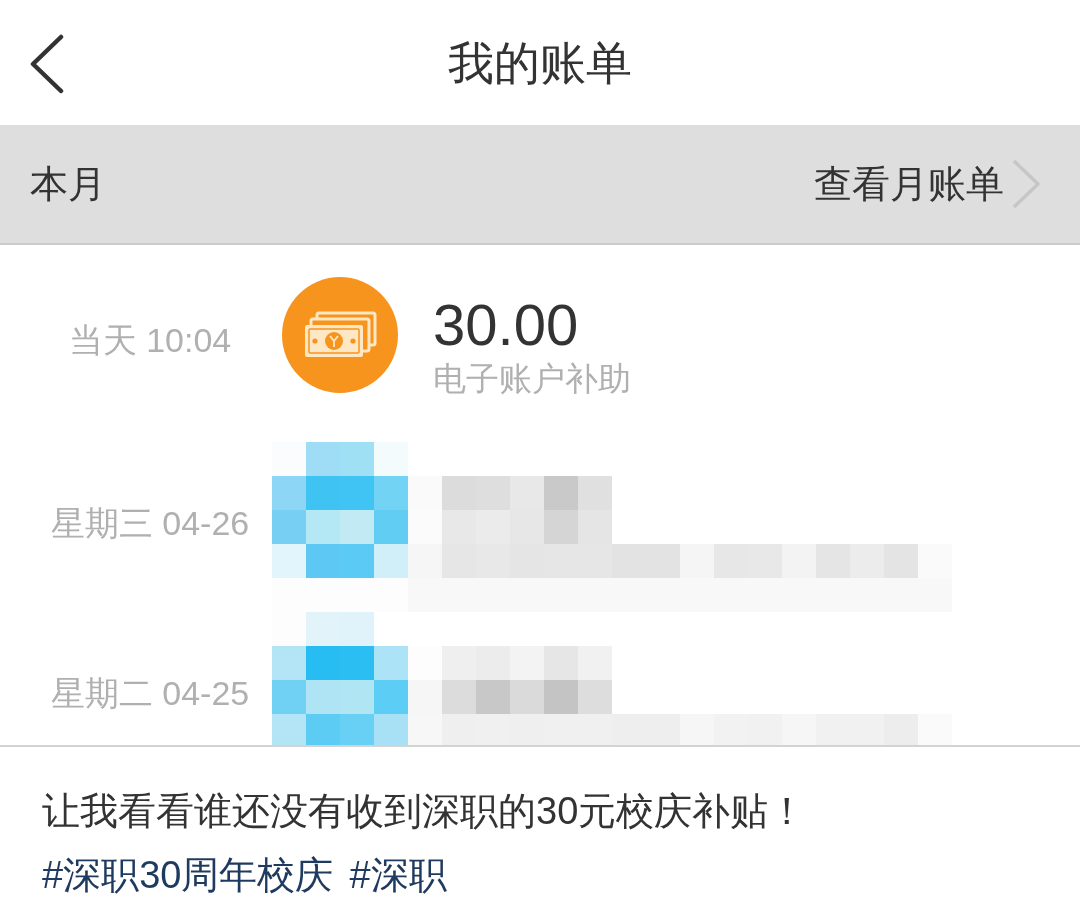 This screenshot has width=1080, height=912. Describe the element at coordinates (540, 62) in the screenshot. I see `page-title: 我的账单` at that location.